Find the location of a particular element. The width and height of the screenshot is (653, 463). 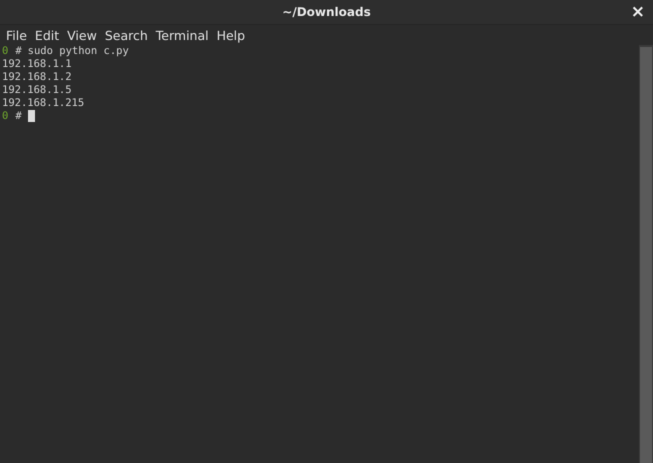

menu-item: Edit is located at coordinates (47, 35).